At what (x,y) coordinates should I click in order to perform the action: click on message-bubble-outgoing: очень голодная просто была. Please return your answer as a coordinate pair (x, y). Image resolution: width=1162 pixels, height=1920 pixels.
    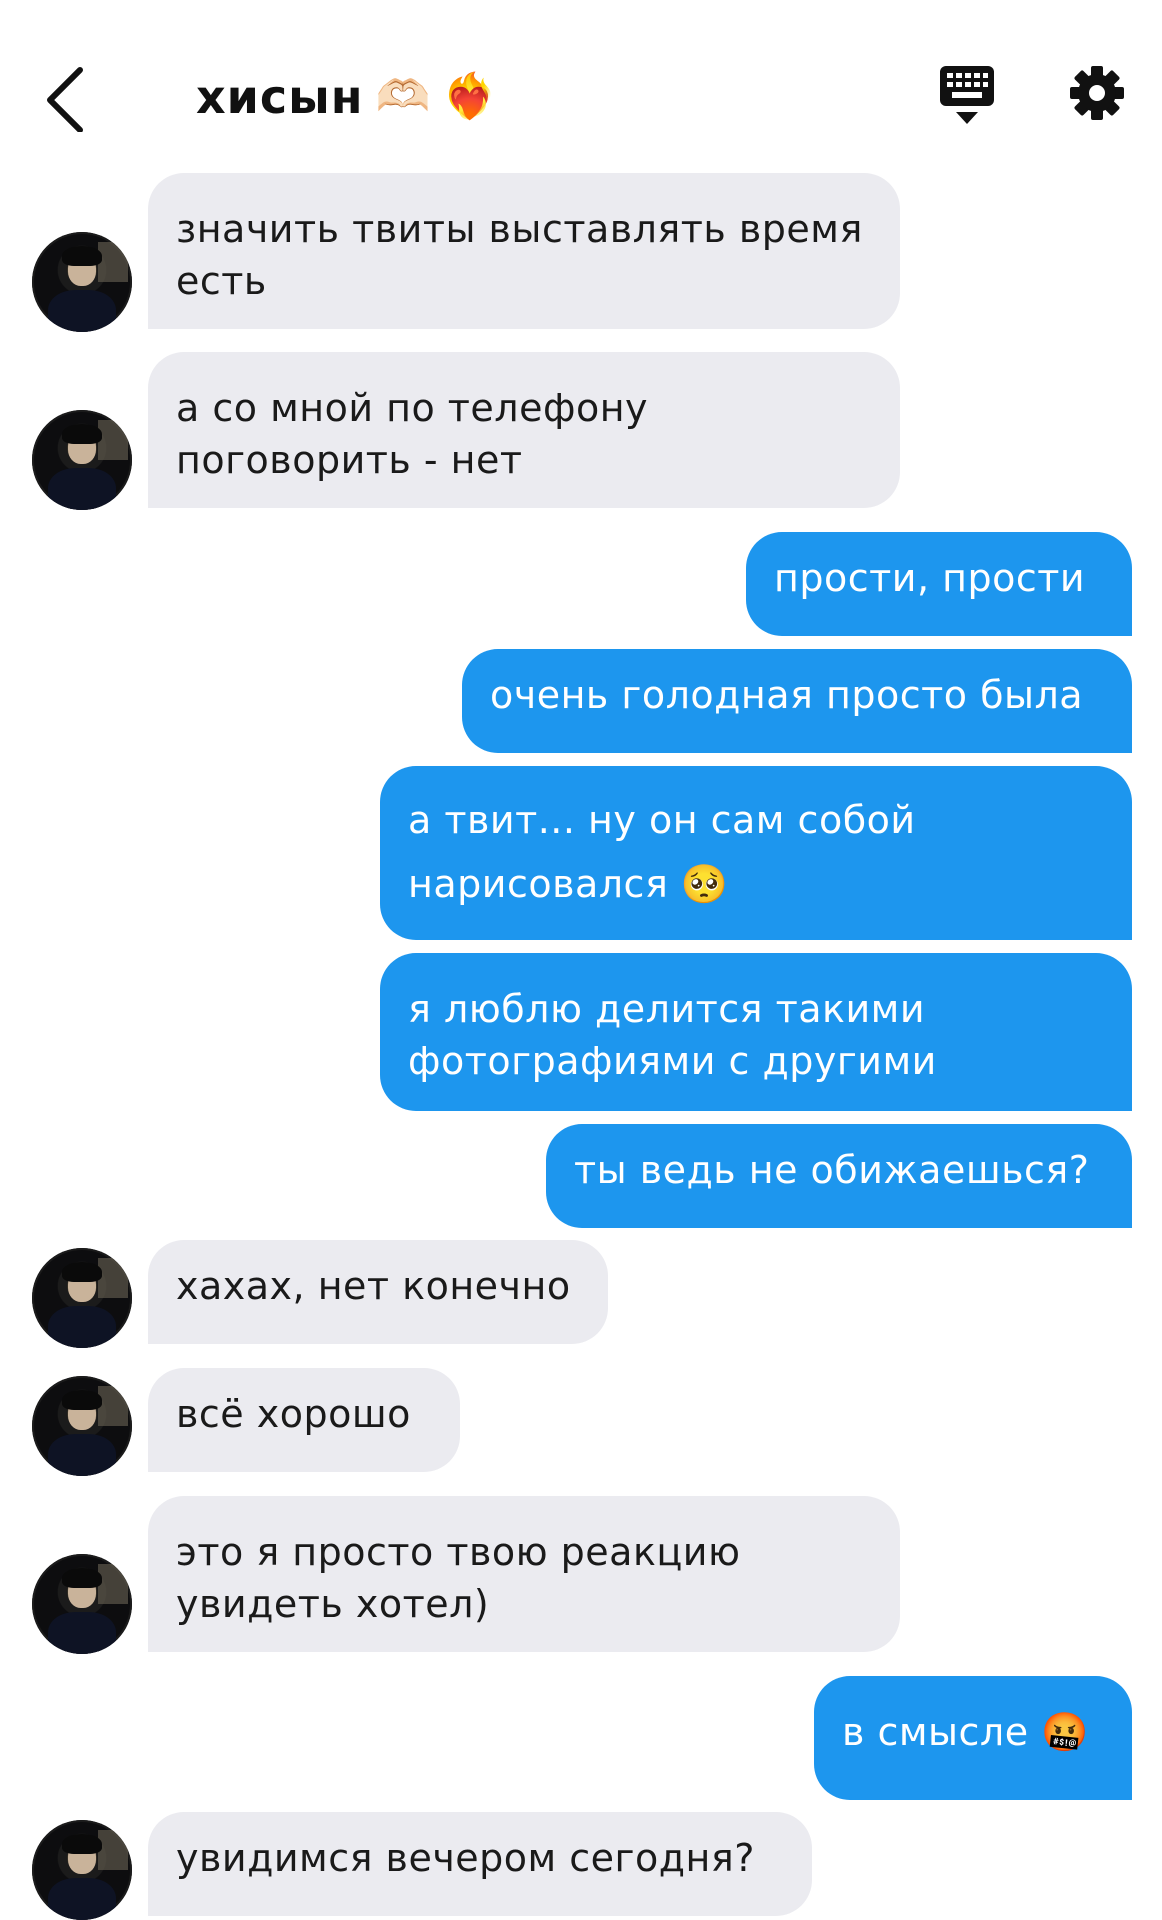
    Looking at the image, I should click on (797, 701).